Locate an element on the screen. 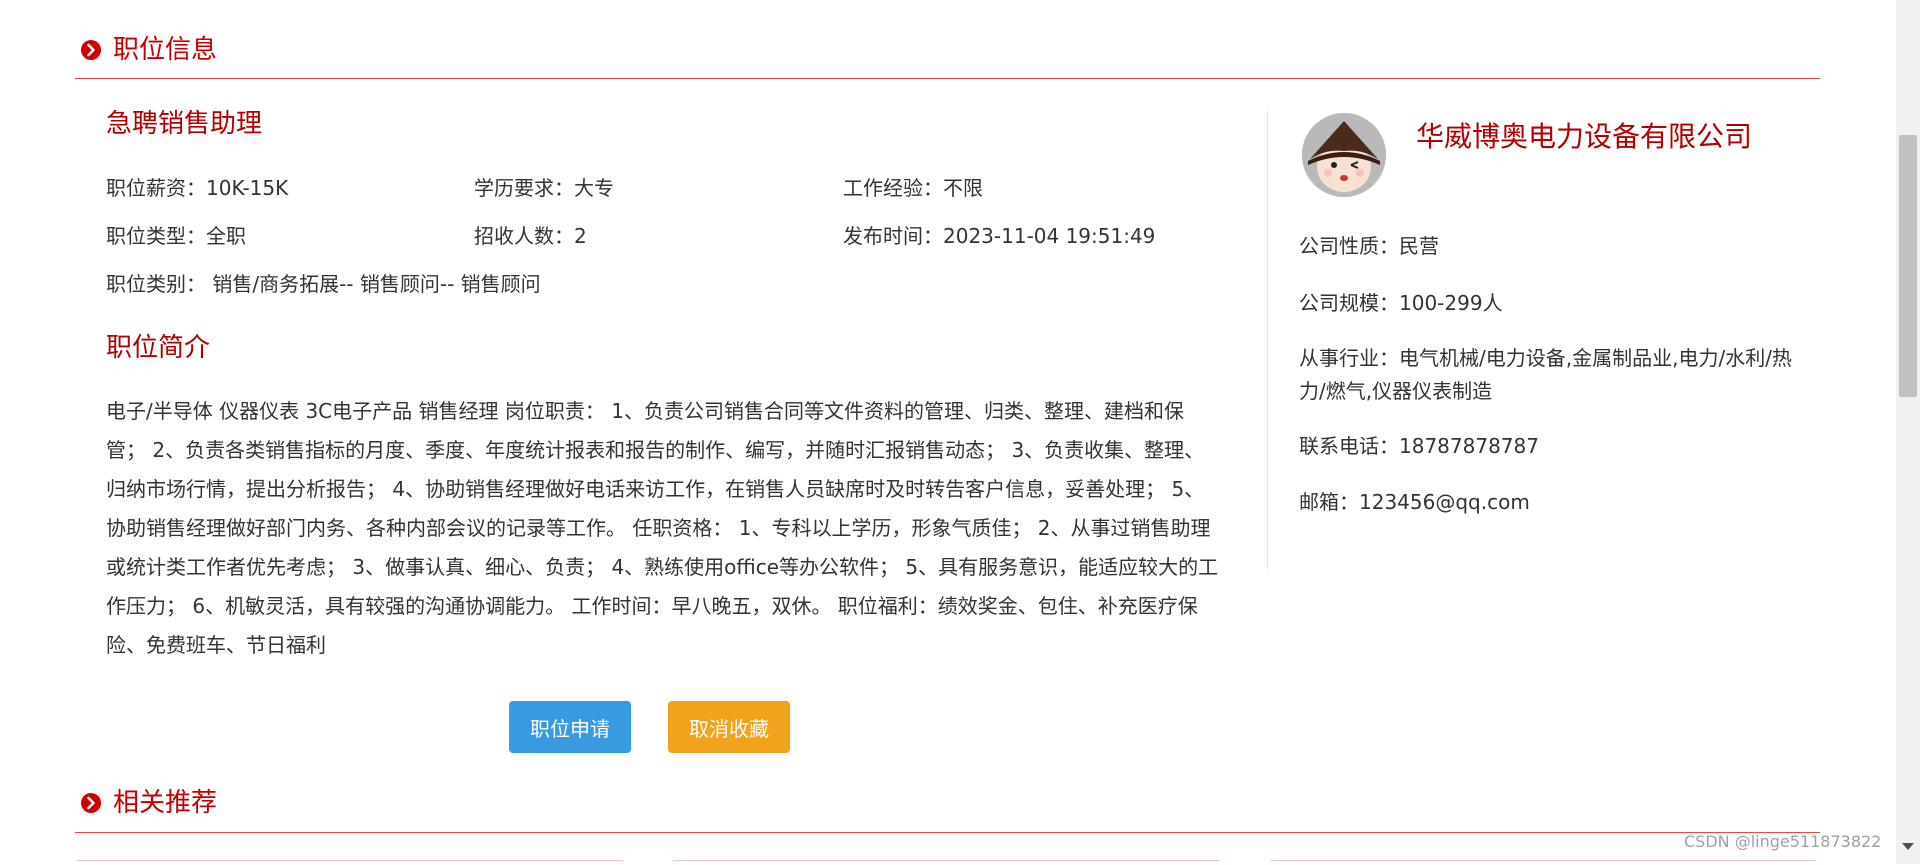 This screenshot has width=1920, height=865. company-nature: 公司性质：民营 is located at coordinates (1369, 246).